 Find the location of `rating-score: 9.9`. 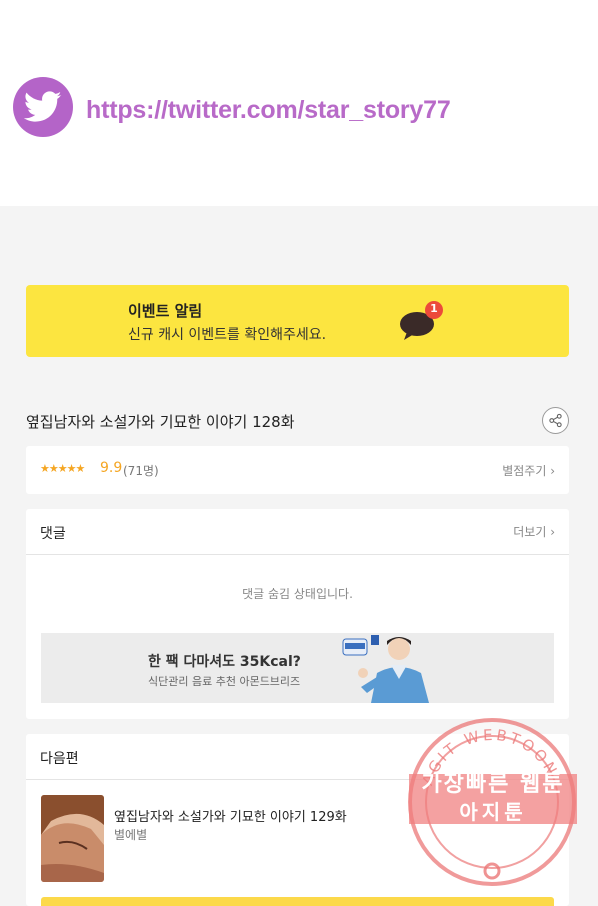

rating-score: 9.9 is located at coordinates (111, 468).